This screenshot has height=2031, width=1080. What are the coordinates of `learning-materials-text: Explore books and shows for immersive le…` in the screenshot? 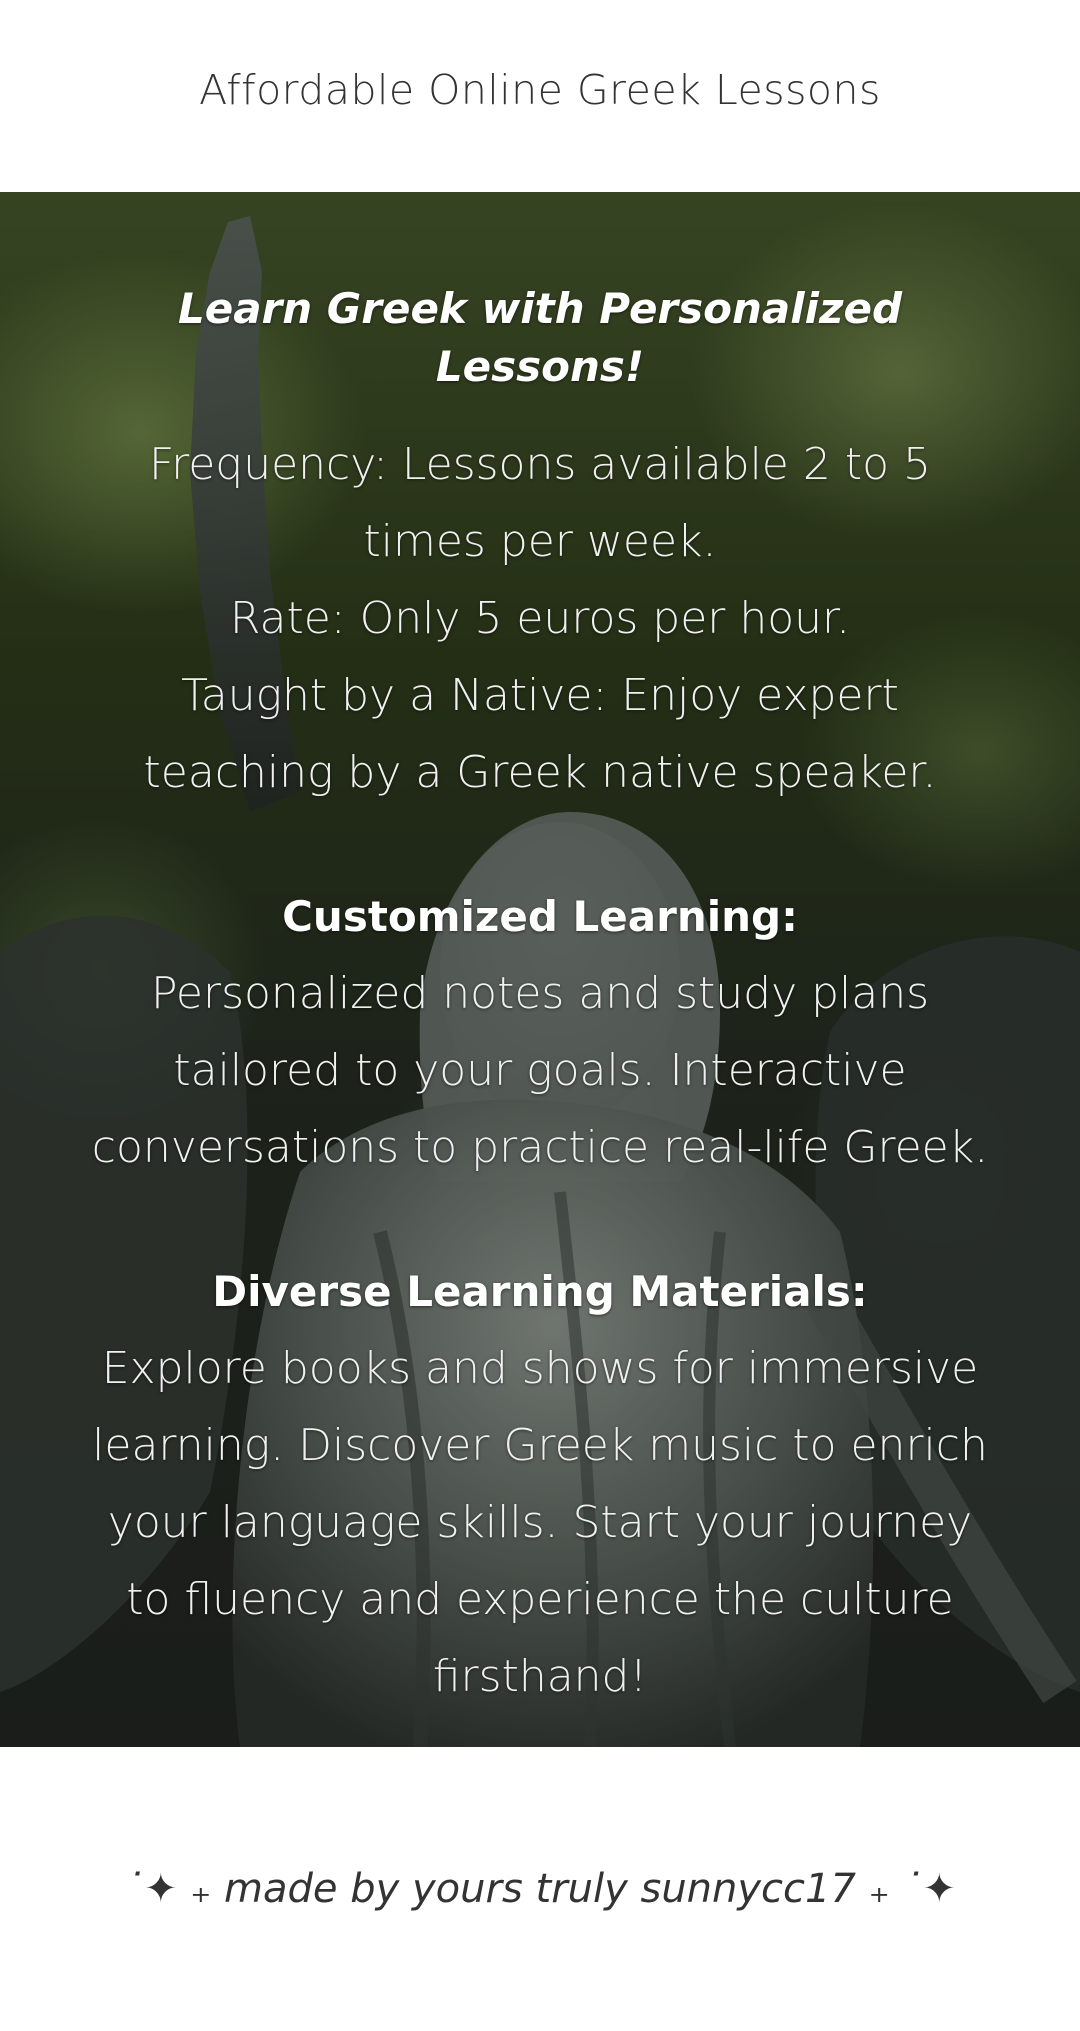 It's located at (540, 1522).